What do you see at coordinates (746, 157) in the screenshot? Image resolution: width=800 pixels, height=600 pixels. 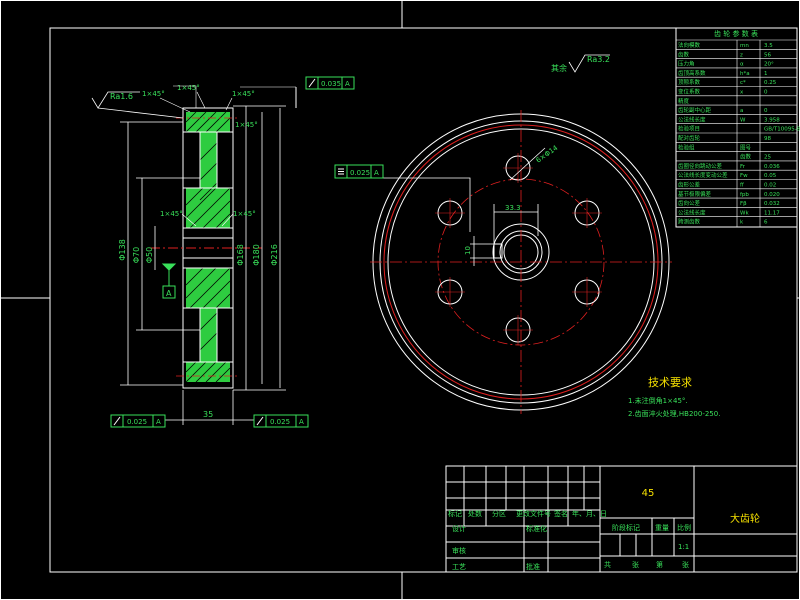 I see `gear-param-symbol: 齿数` at bounding box center [746, 157].